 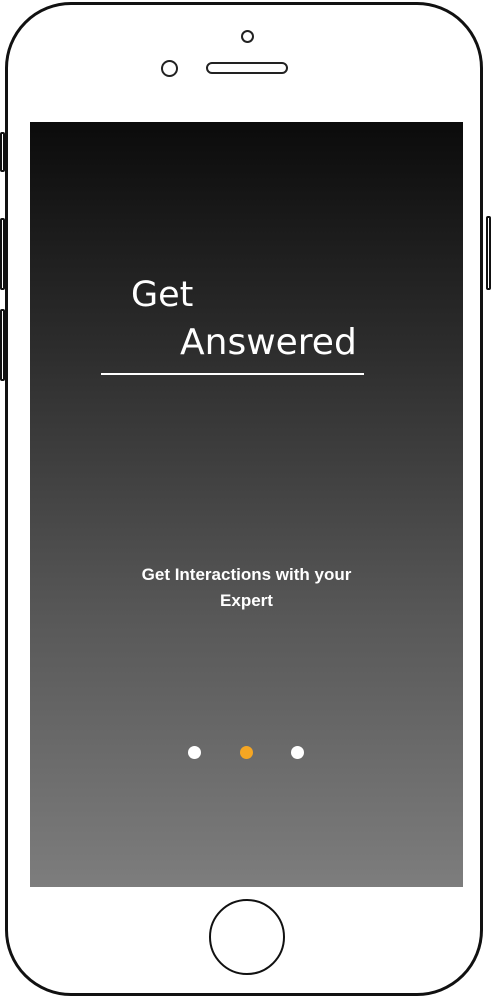 What do you see at coordinates (488, 253) in the screenshot?
I see `power-button` at bounding box center [488, 253].